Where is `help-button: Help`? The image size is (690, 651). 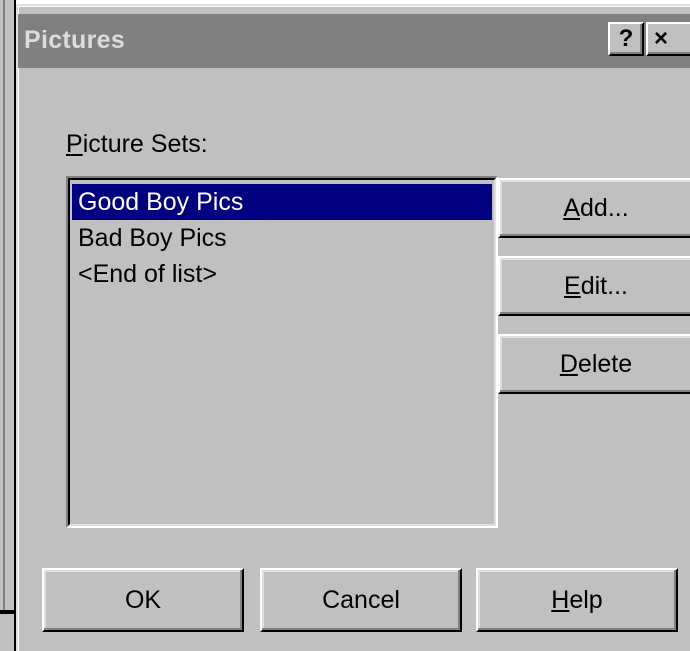 help-button: Help is located at coordinates (577, 600).